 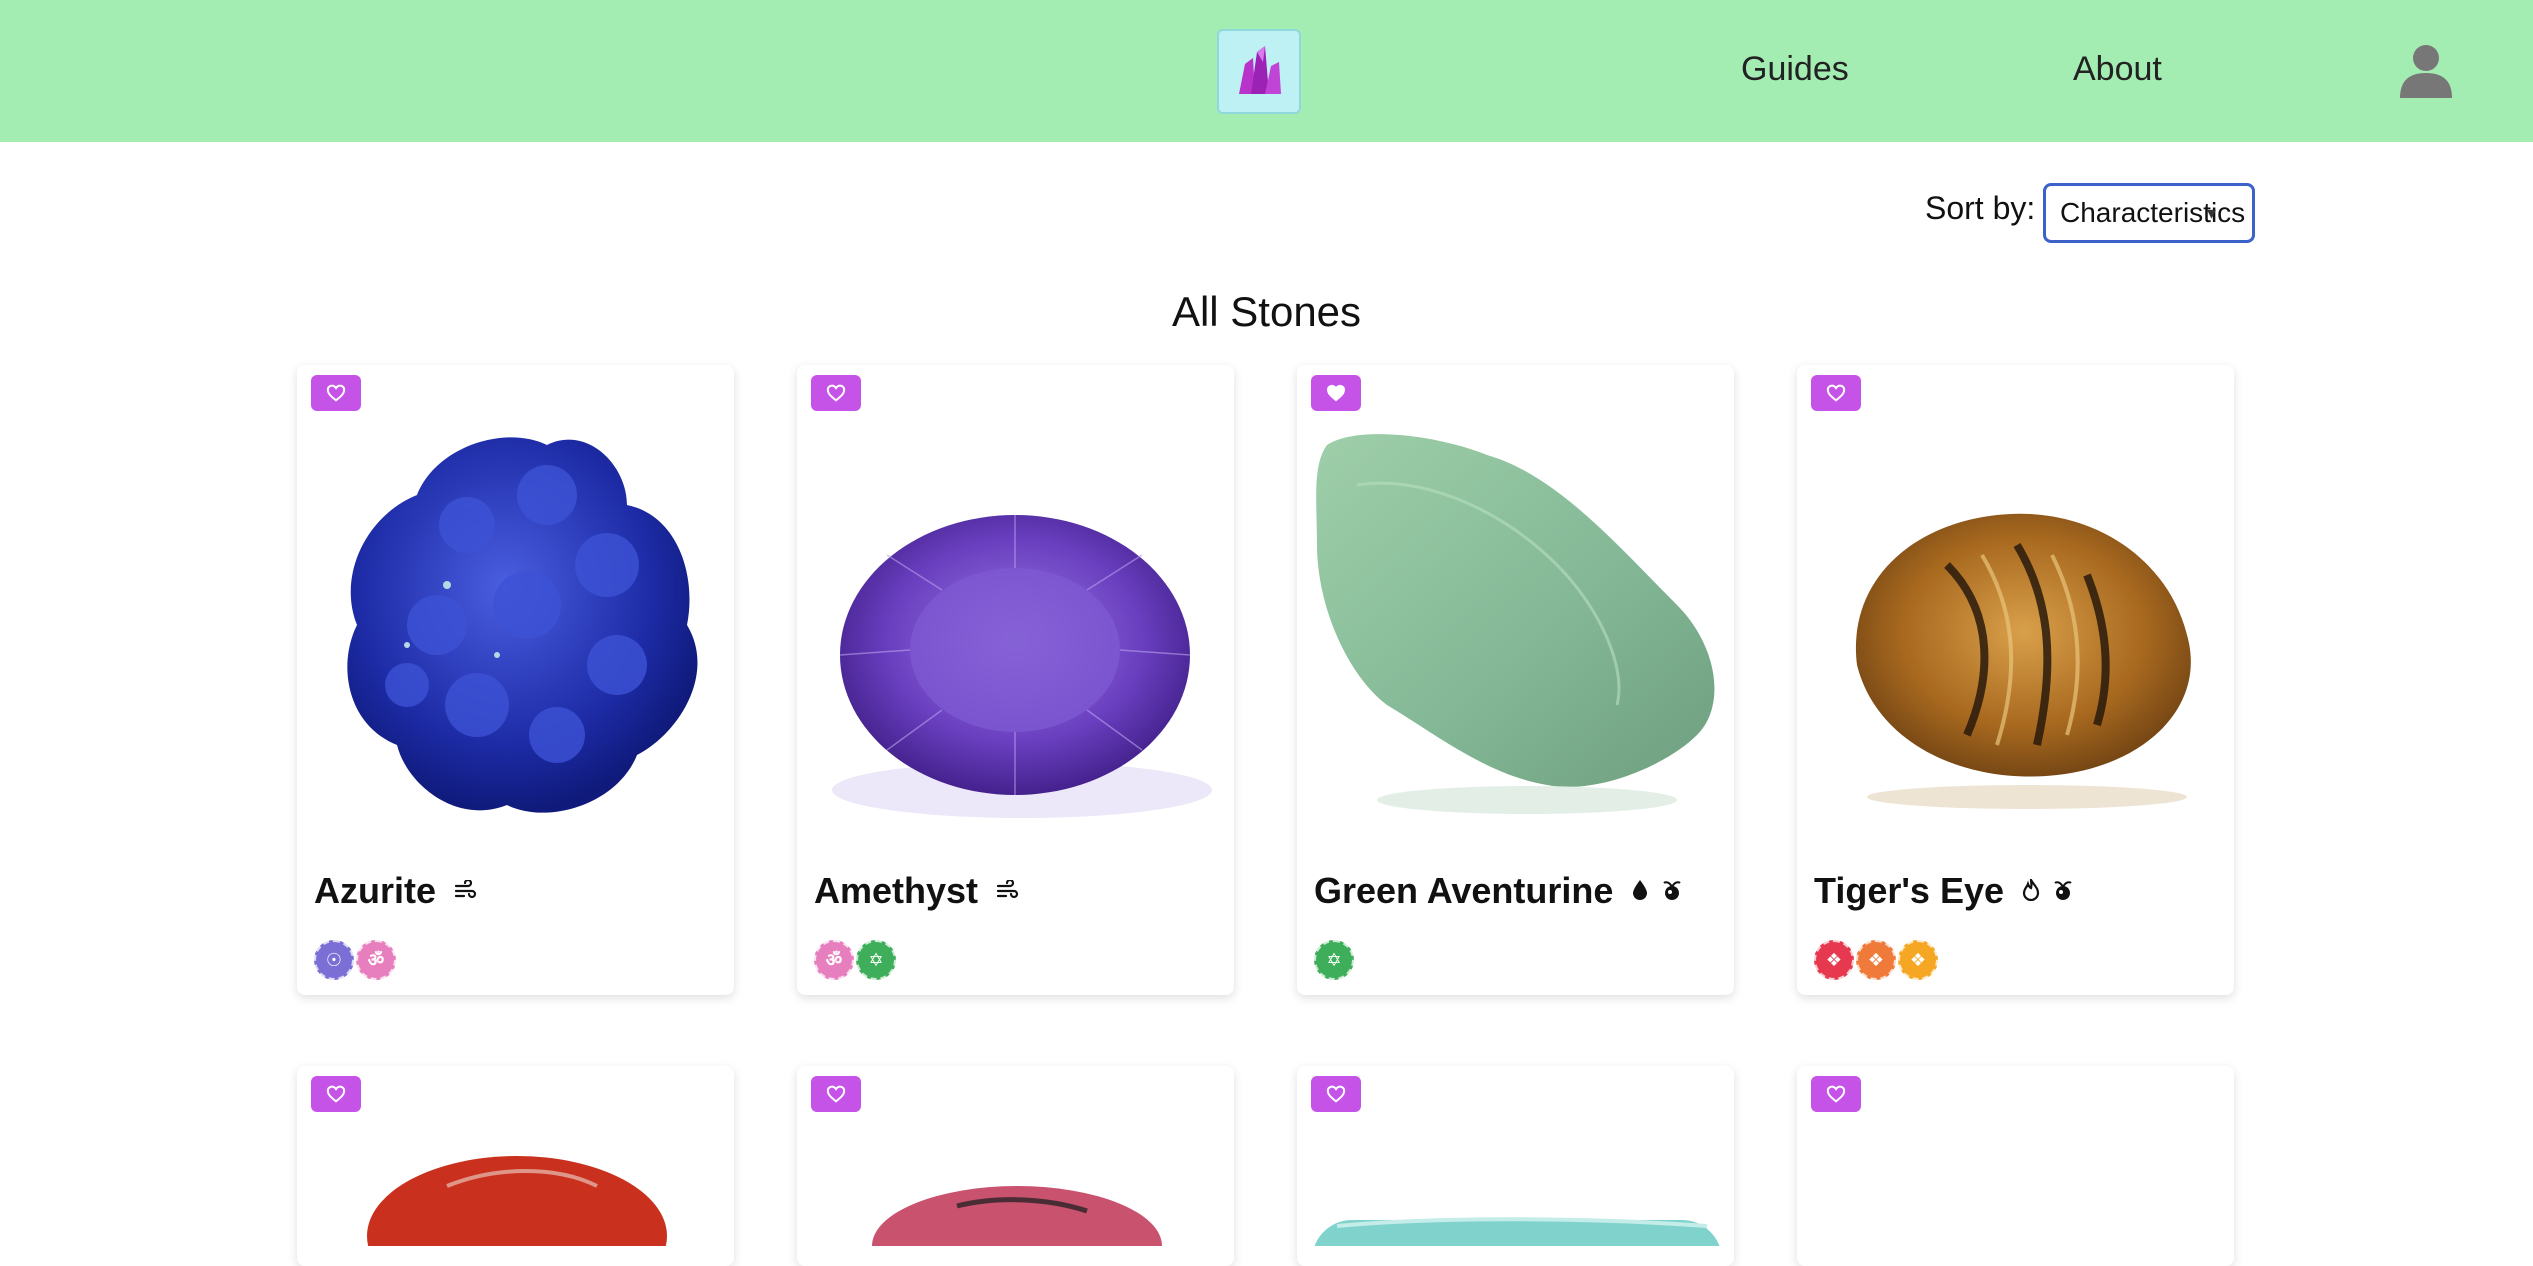 I want to click on chakra-list: ✡, so click(x=1334, y=960).